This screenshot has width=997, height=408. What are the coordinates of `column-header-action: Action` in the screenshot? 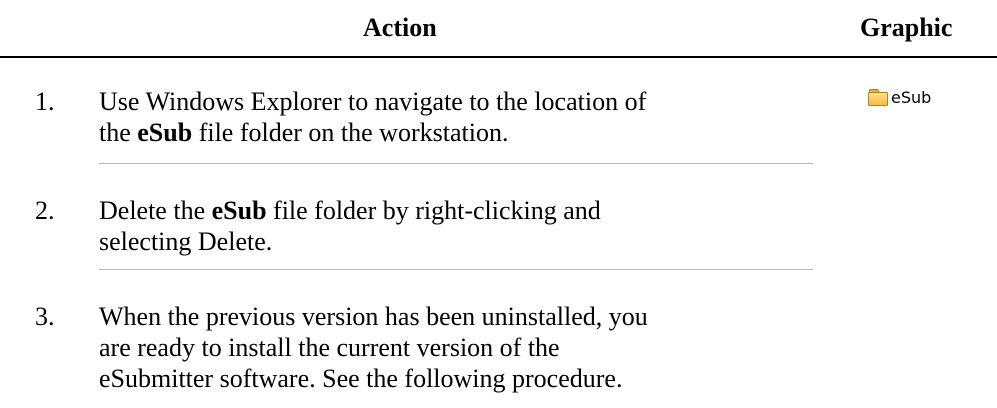 It's located at (400, 27).